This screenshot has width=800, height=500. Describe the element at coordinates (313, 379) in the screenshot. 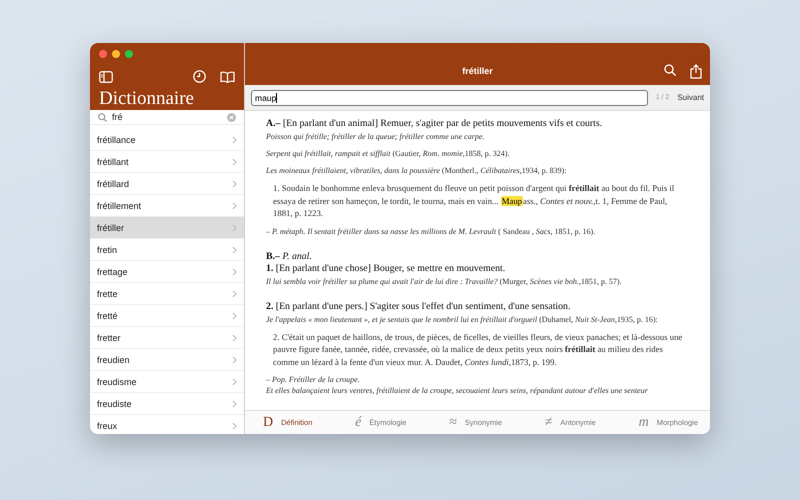

I see `example-text: – Pop. Frétiller de la croupe.` at that location.